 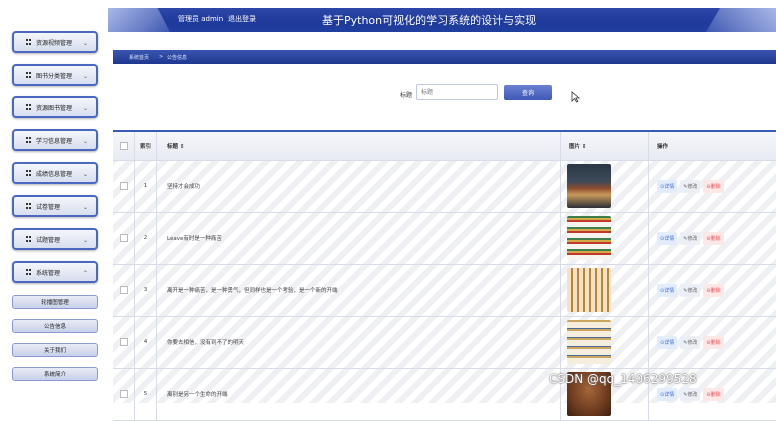 What do you see at coordinates (55, 302) in the screenshot?
I see `sidebar-subitem-carousel: 轮播图管理` at bounding box center [55, 302].